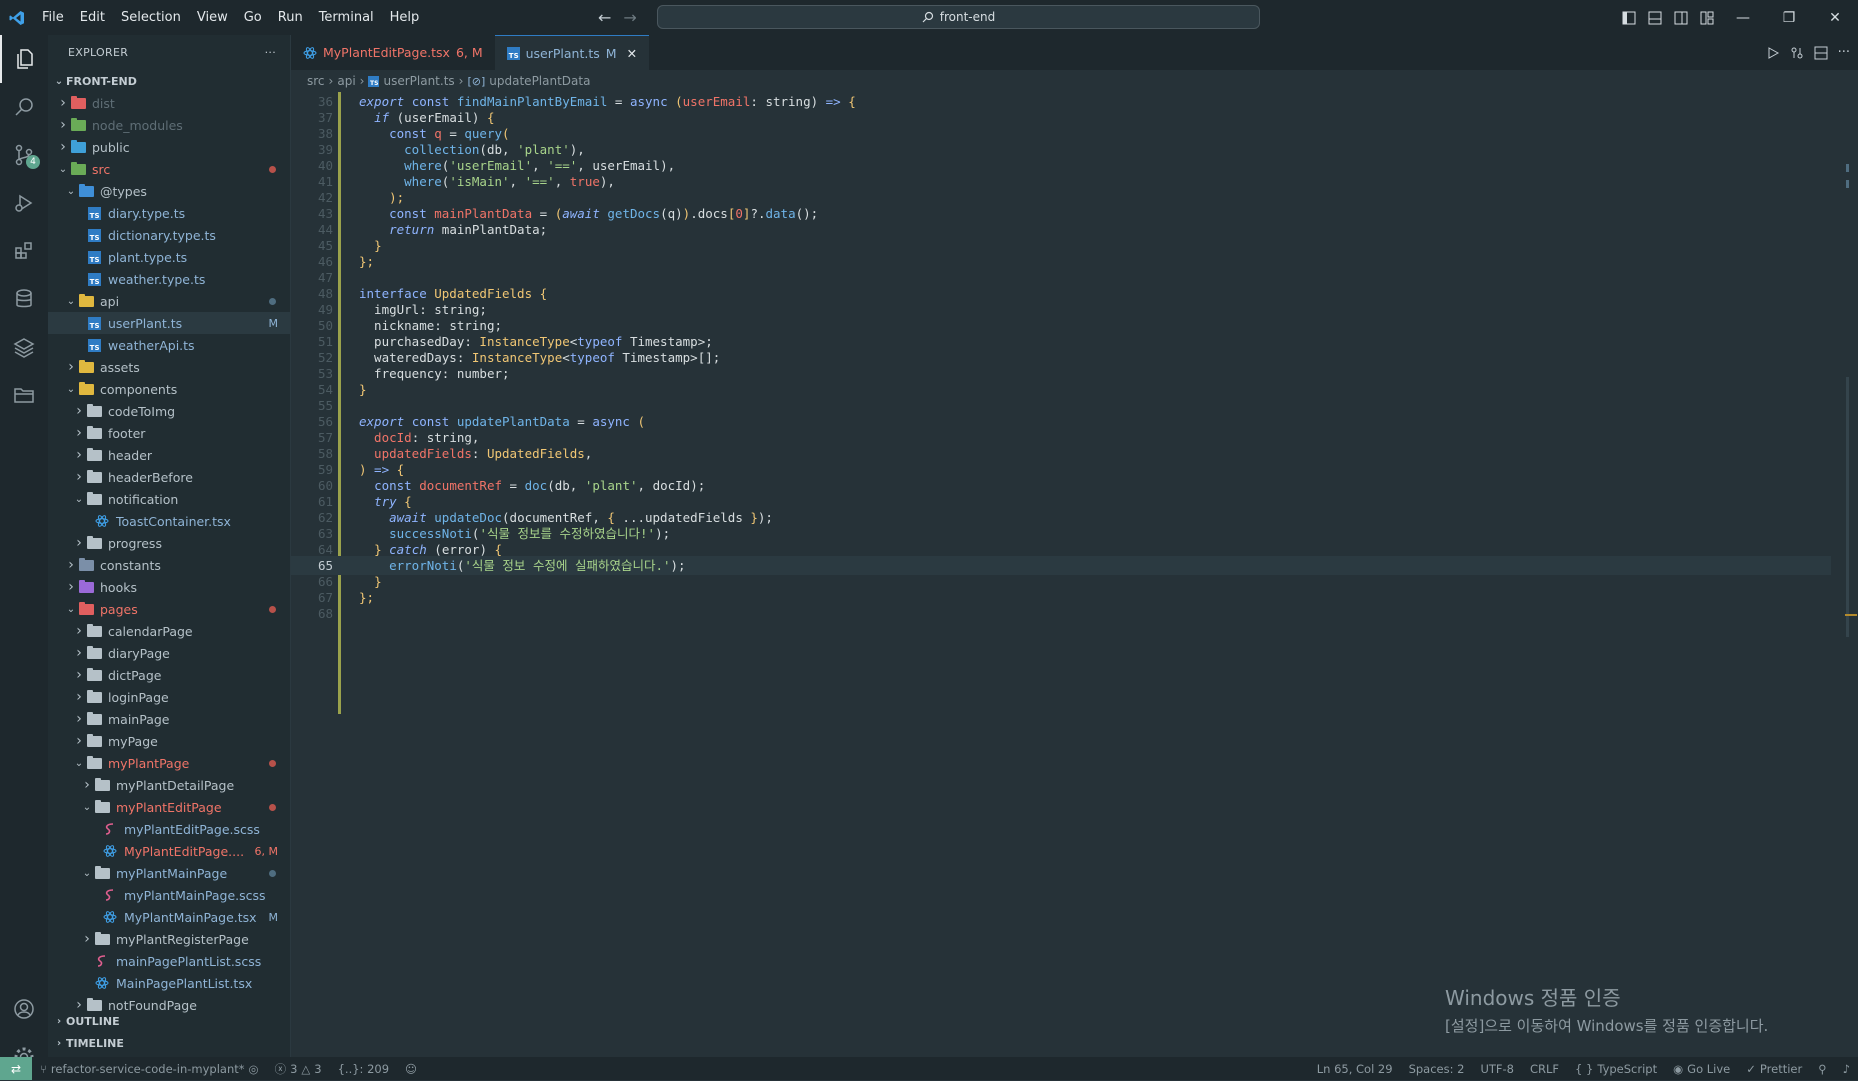  Describe the element at coordinates (1822, 1069) in the screenshot. I see `live-share-icon: ⚲` at that location.